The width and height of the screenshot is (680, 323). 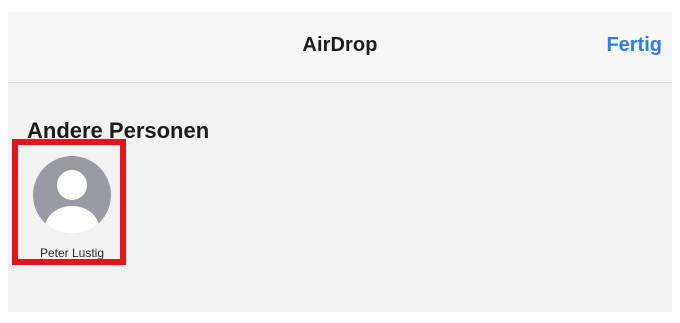 What do you see at coordinates (340, 45) in the screenshot?
I see `nav-title: AirDrop` at bounding box center [340, 45].